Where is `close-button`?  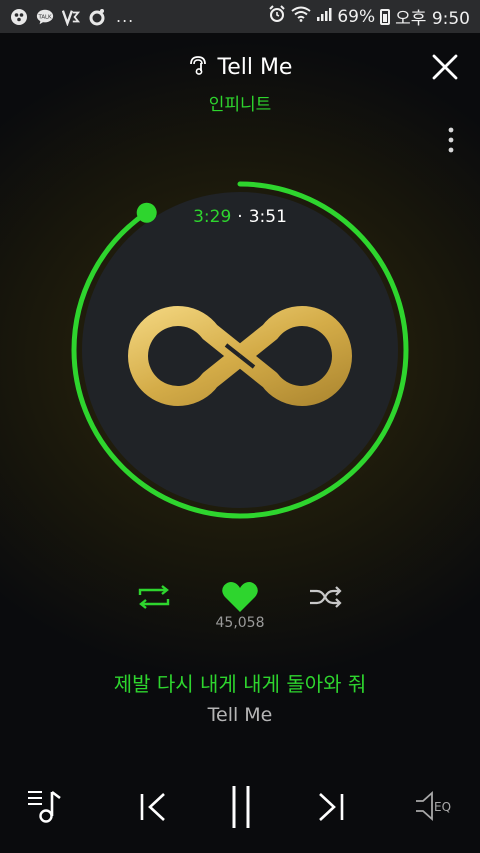
close-button is located at coordinates (445, 67).